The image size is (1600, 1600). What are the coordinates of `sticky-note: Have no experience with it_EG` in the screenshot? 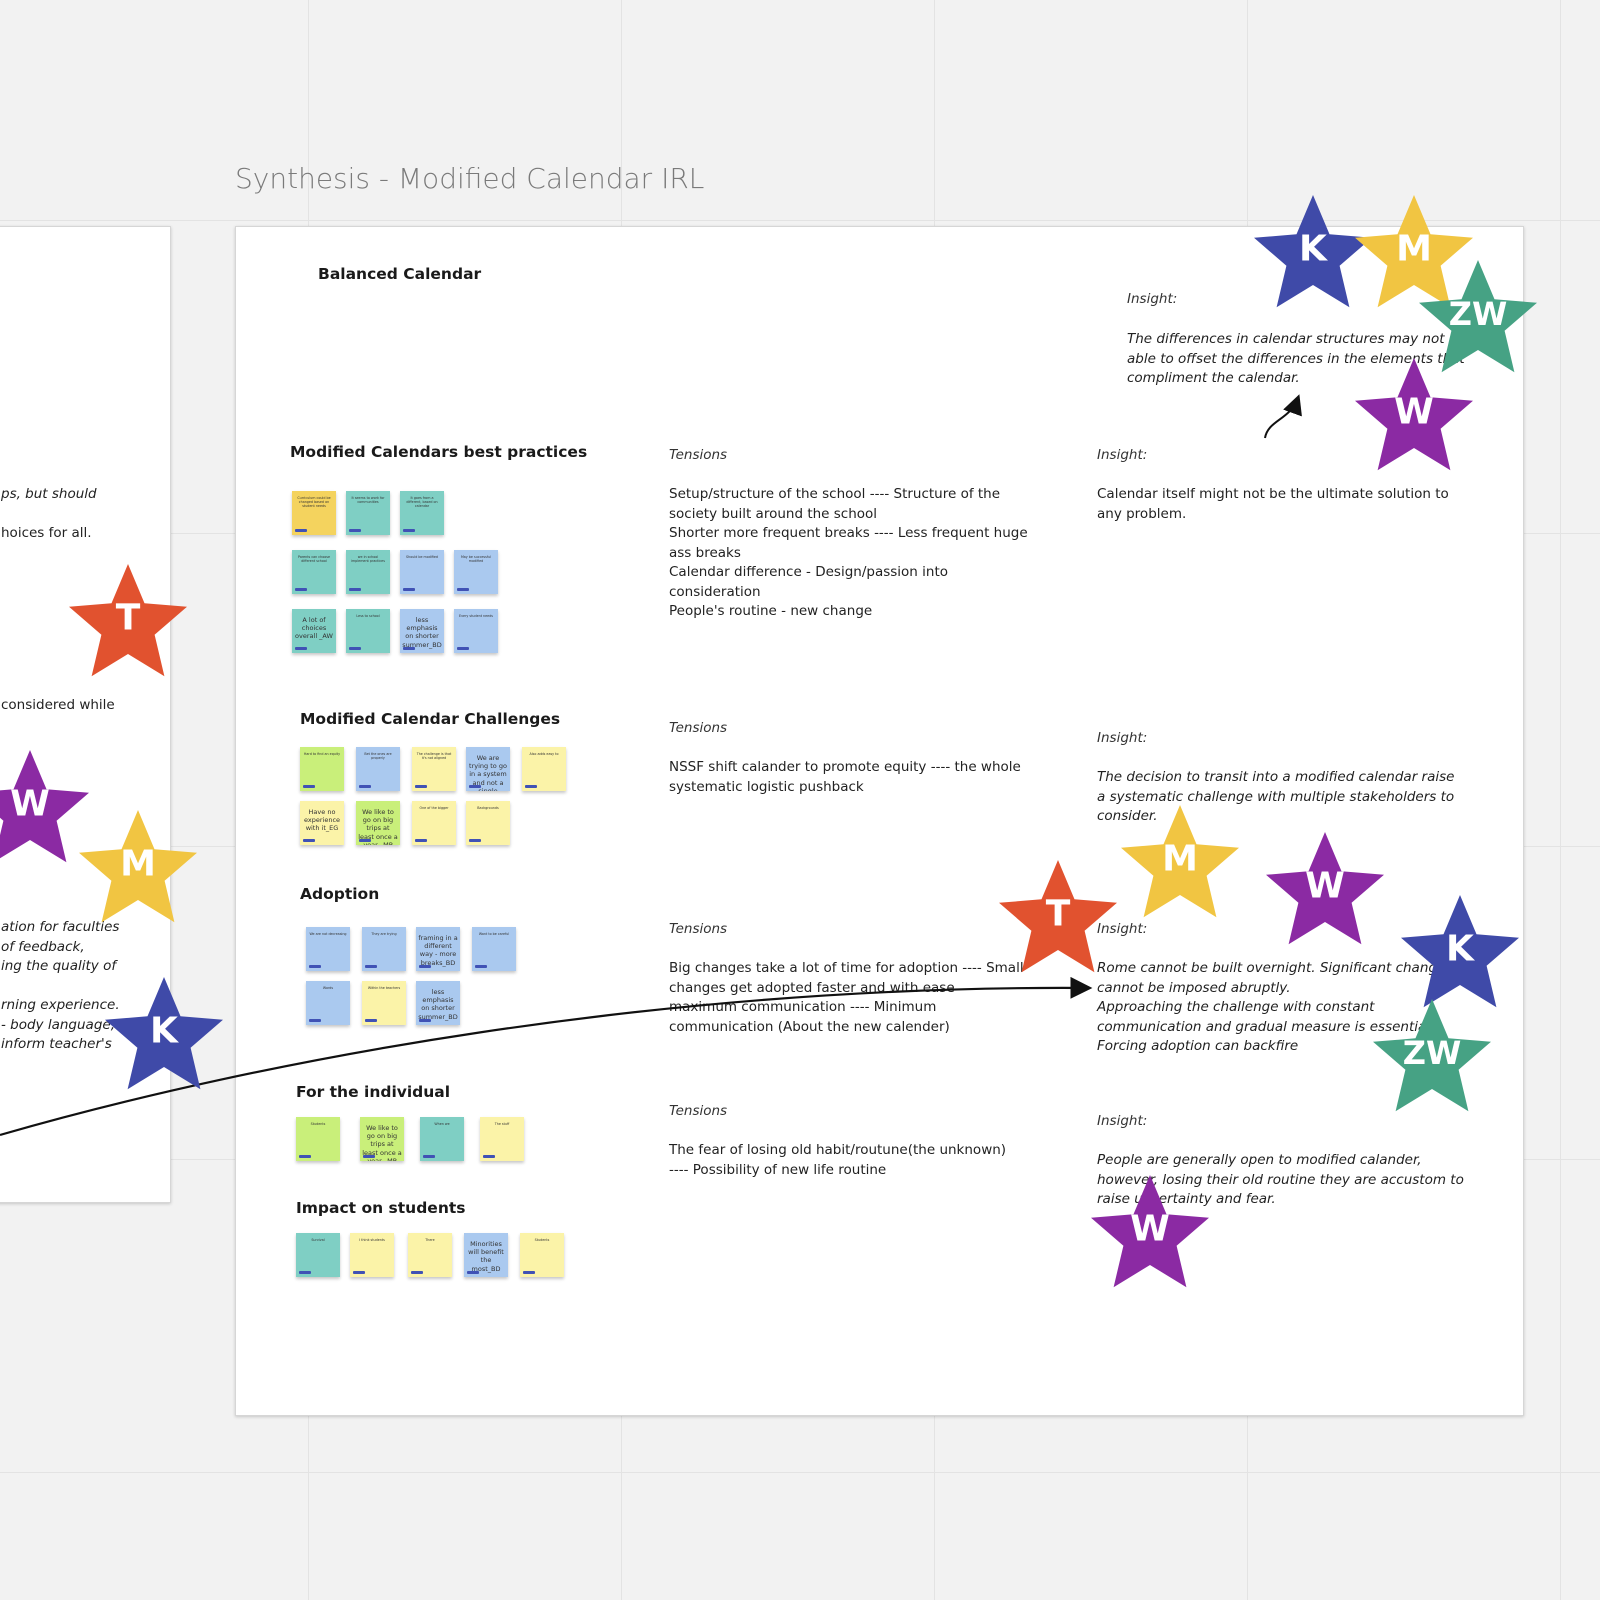 It's located at (322, 823).